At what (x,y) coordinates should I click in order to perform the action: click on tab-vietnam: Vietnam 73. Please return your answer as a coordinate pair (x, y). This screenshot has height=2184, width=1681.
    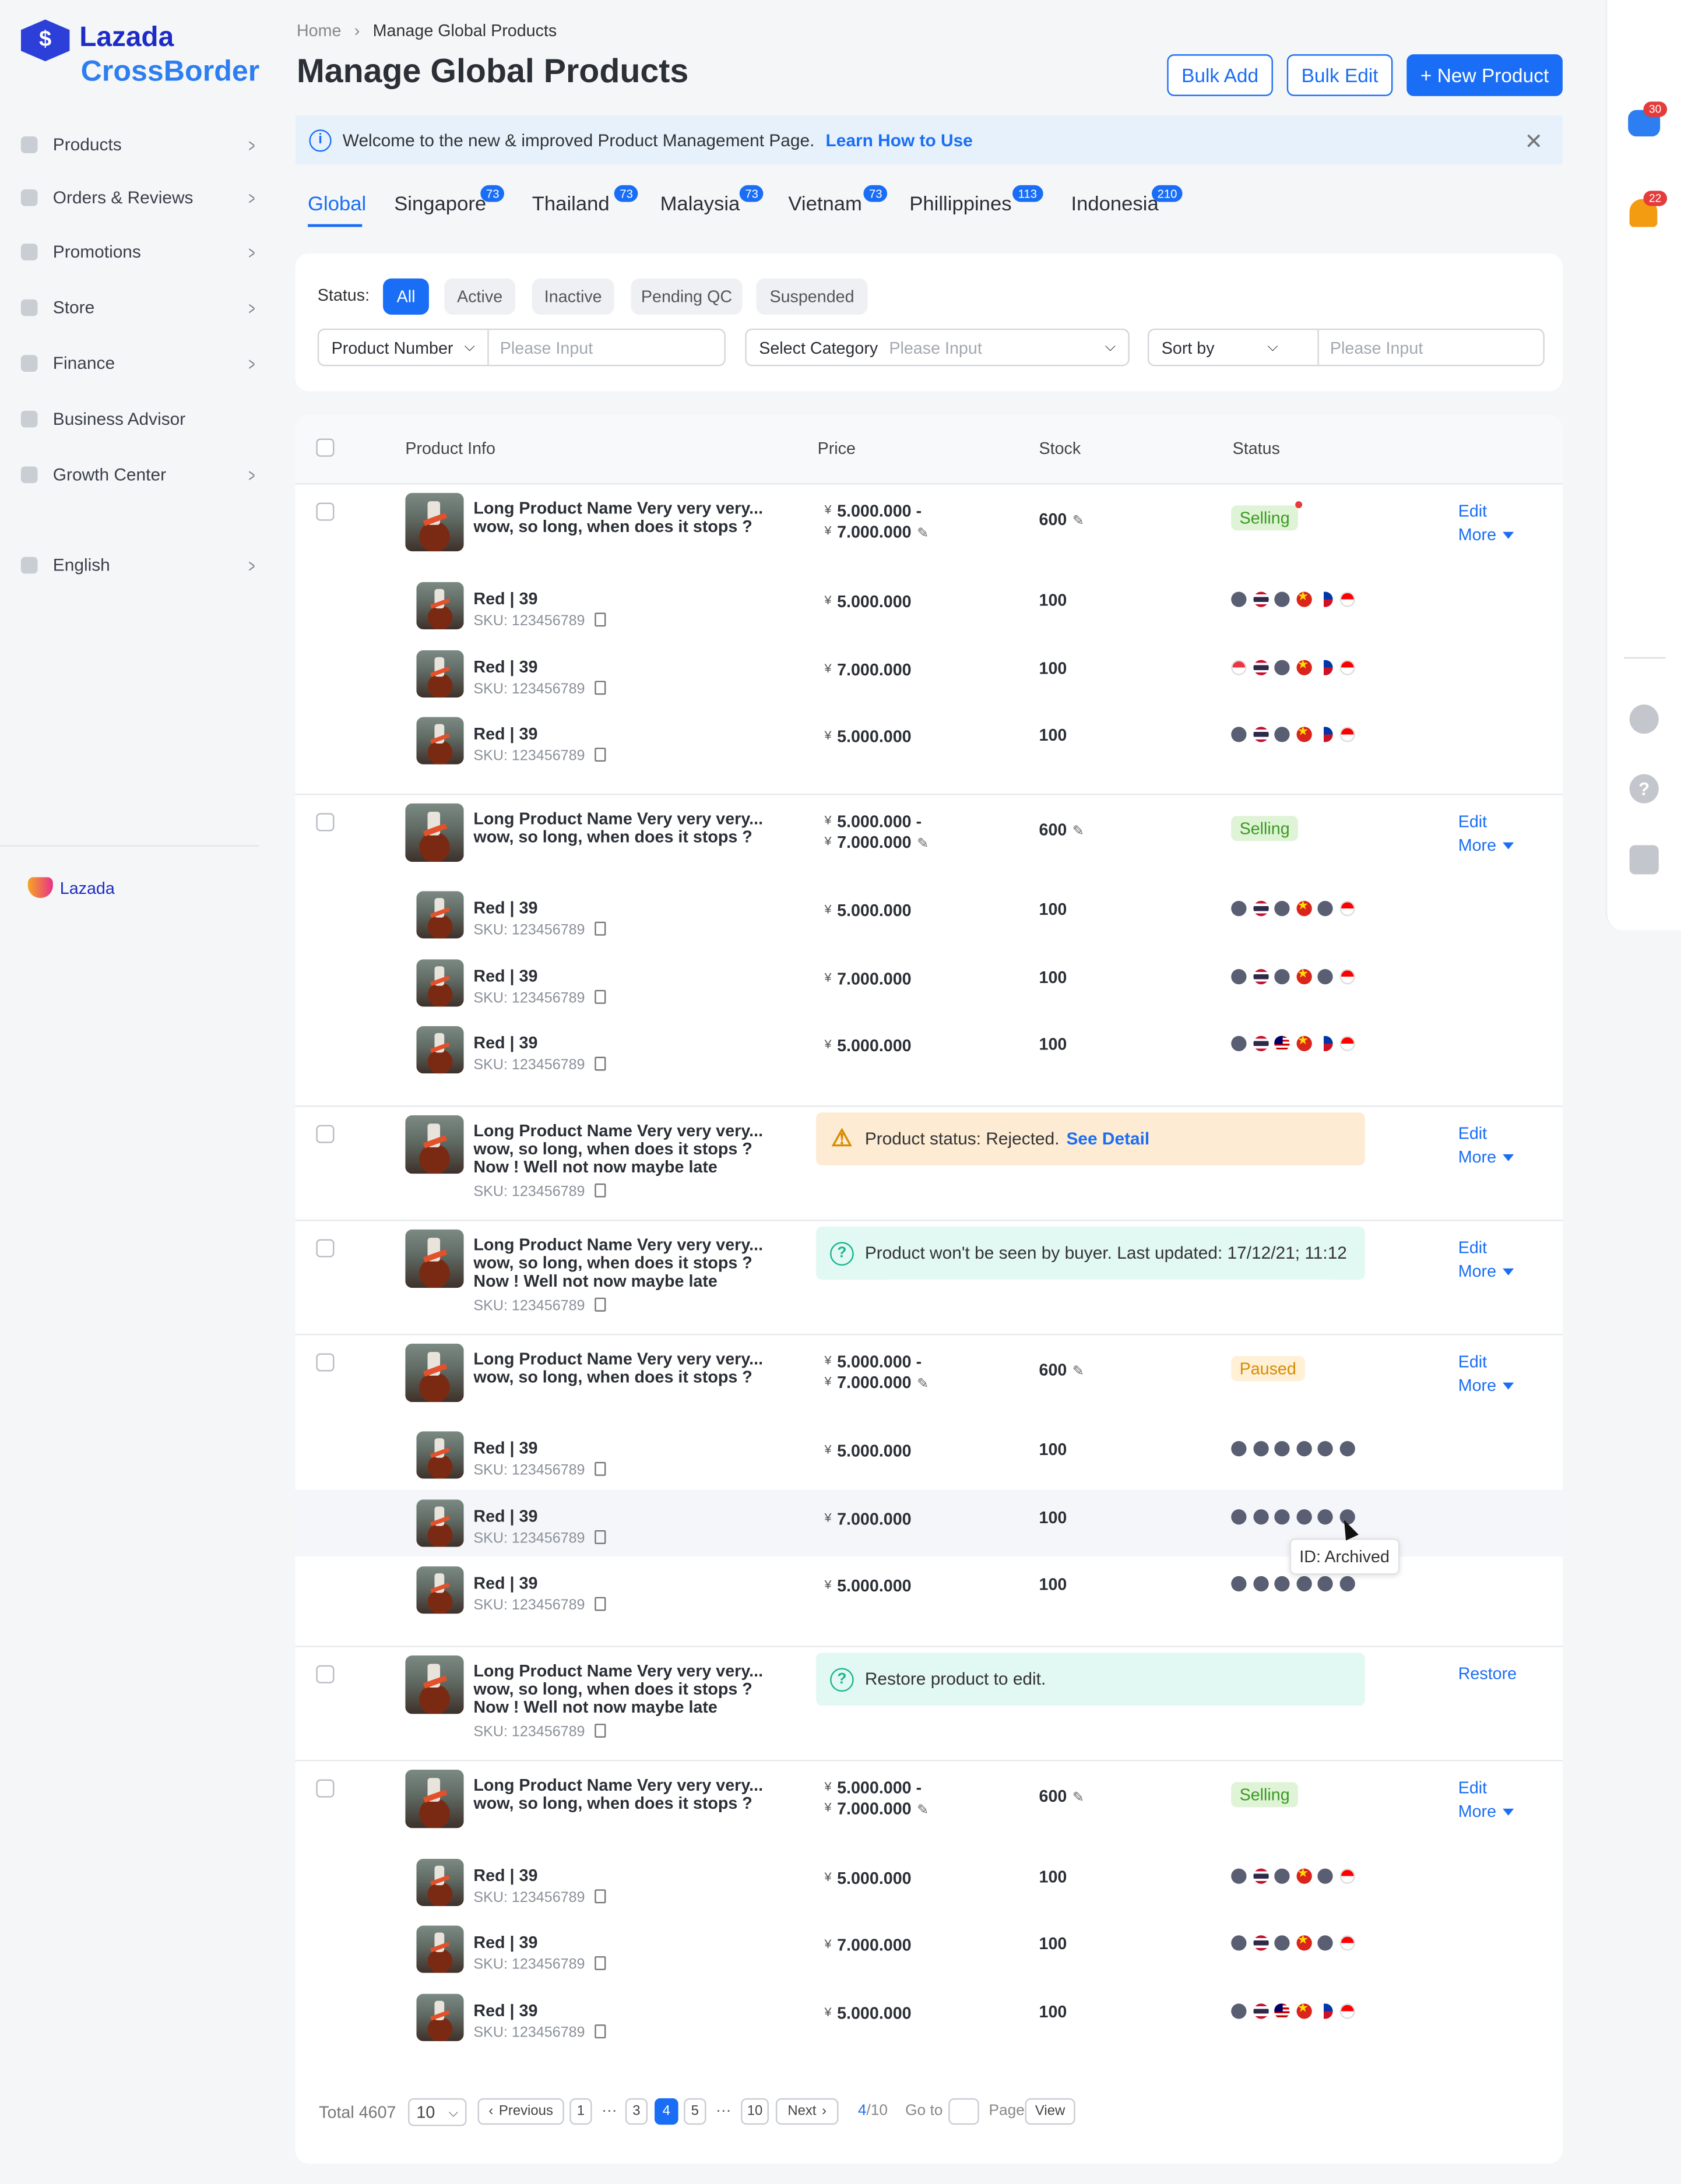
    Looking at the image, I should click on (838, 200).